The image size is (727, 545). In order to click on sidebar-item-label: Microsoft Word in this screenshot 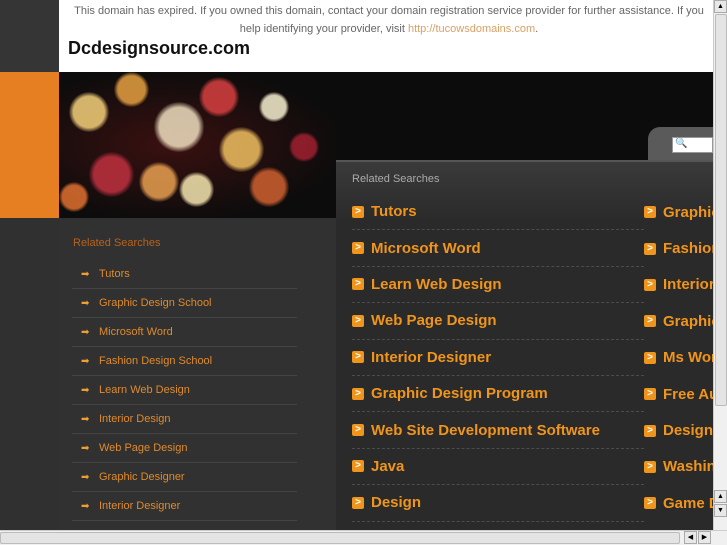, I will do `click(136, 332)`.